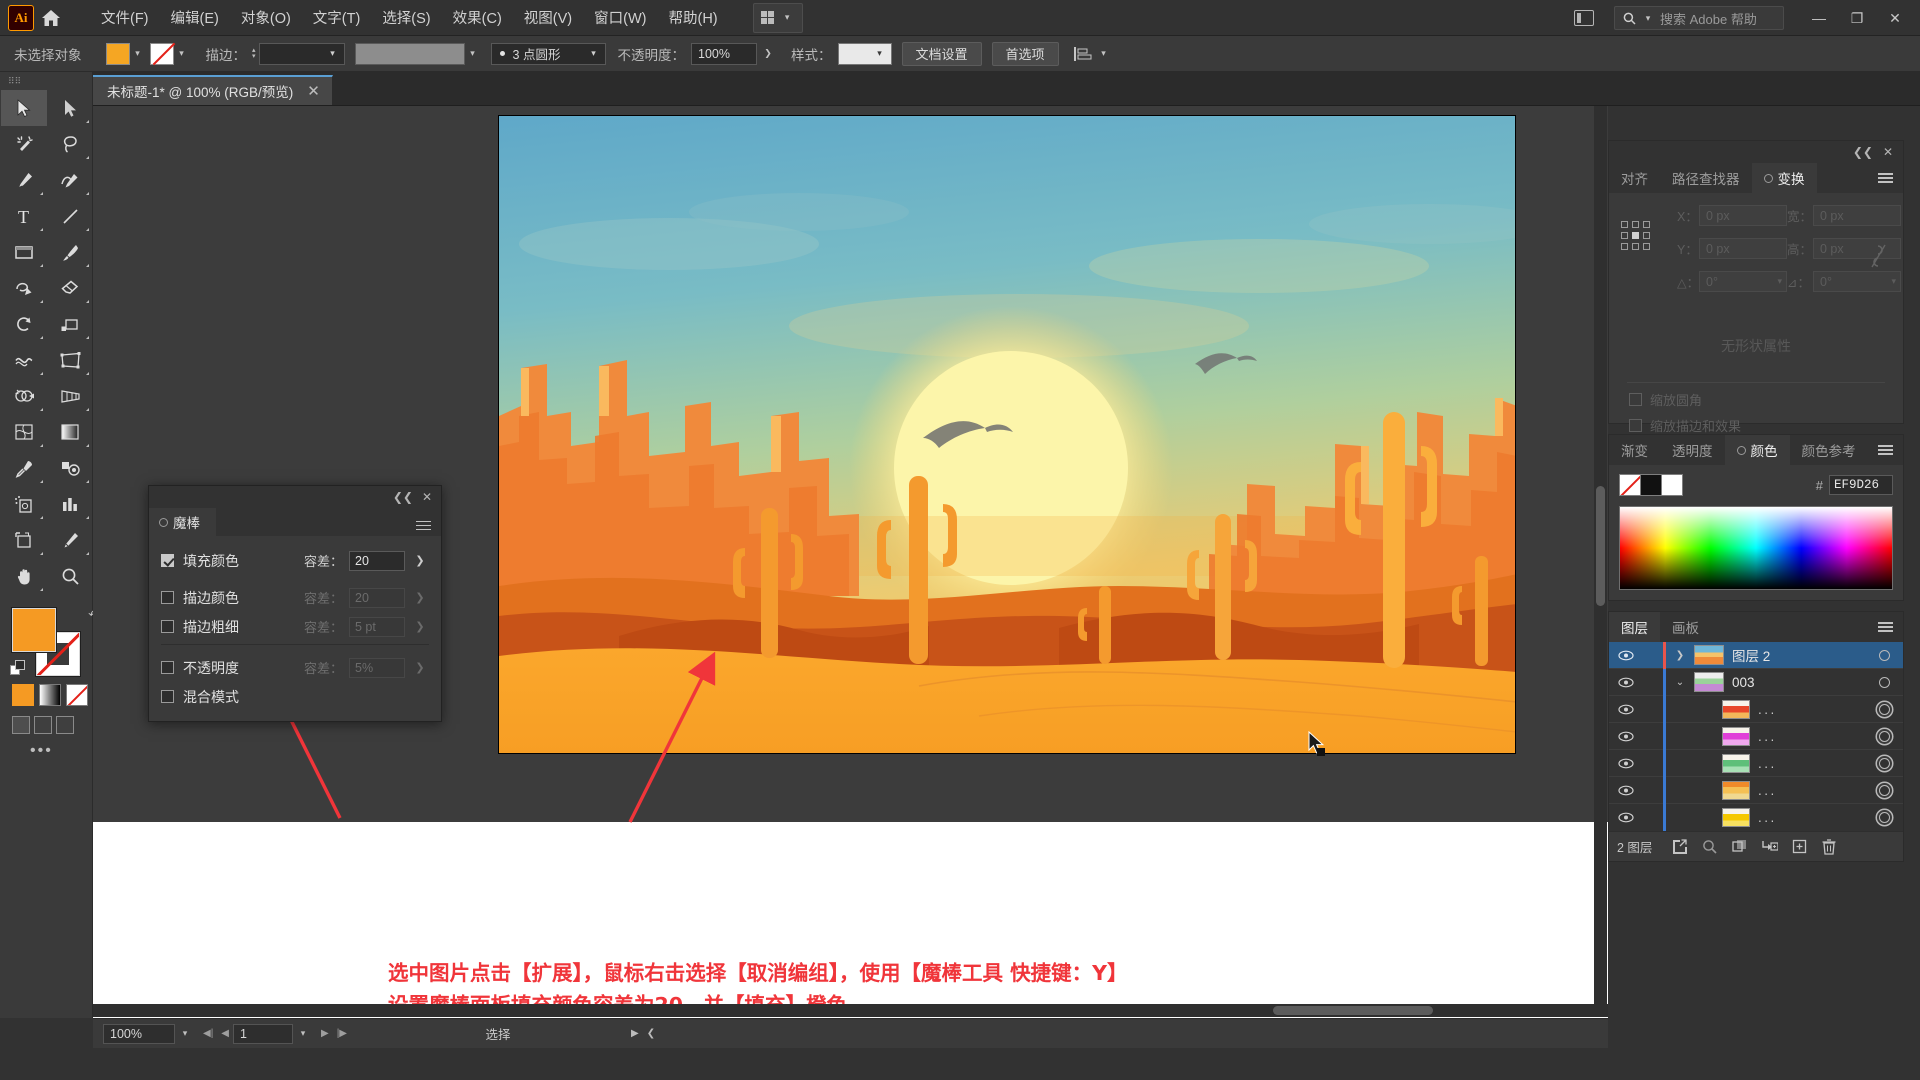  What do you see at coordinates (24, 108) in the screenshot?
I see `selection-tool` at bounding box center [24, 108].